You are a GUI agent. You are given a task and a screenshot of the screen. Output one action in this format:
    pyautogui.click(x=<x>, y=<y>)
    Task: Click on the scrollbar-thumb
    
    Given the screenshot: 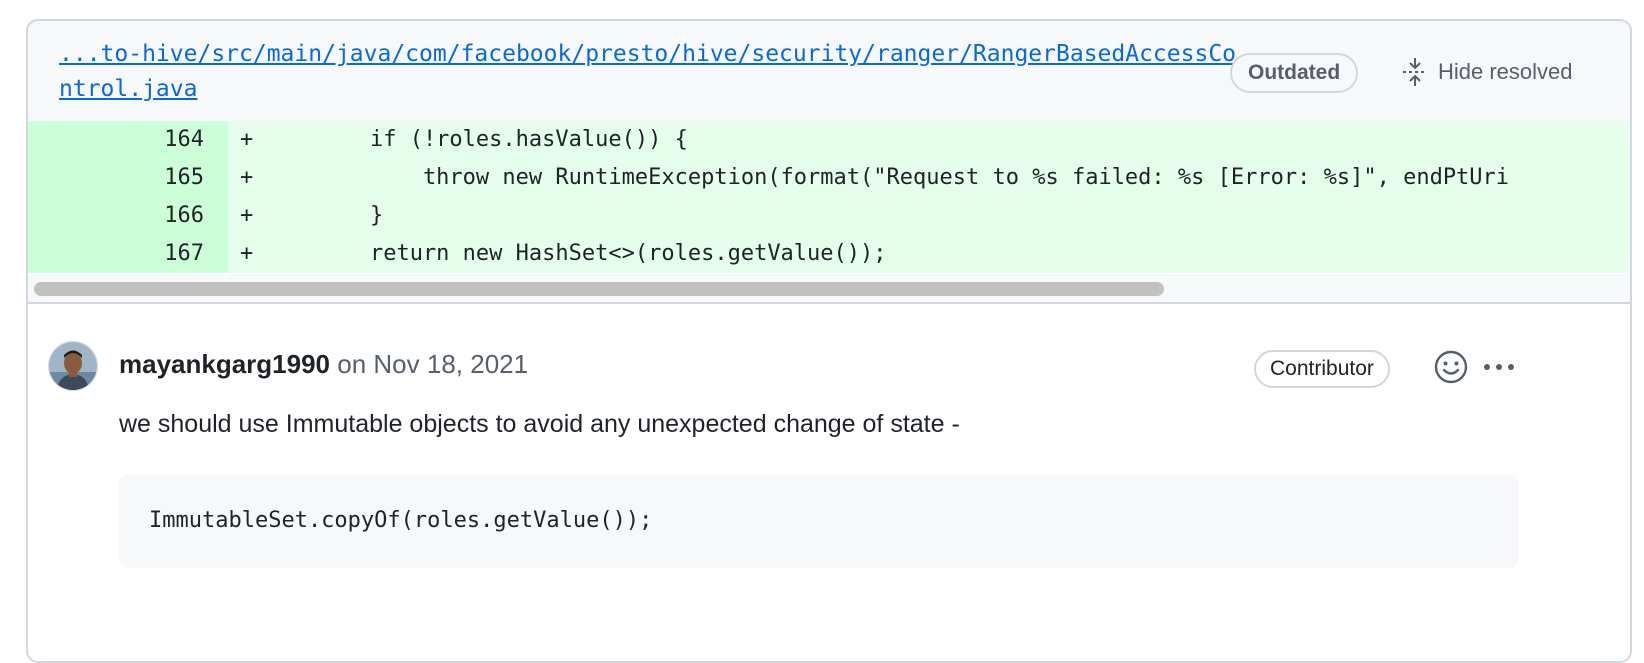 What is the action you would take?
    pyautogui.click(x=599, y=289)
    